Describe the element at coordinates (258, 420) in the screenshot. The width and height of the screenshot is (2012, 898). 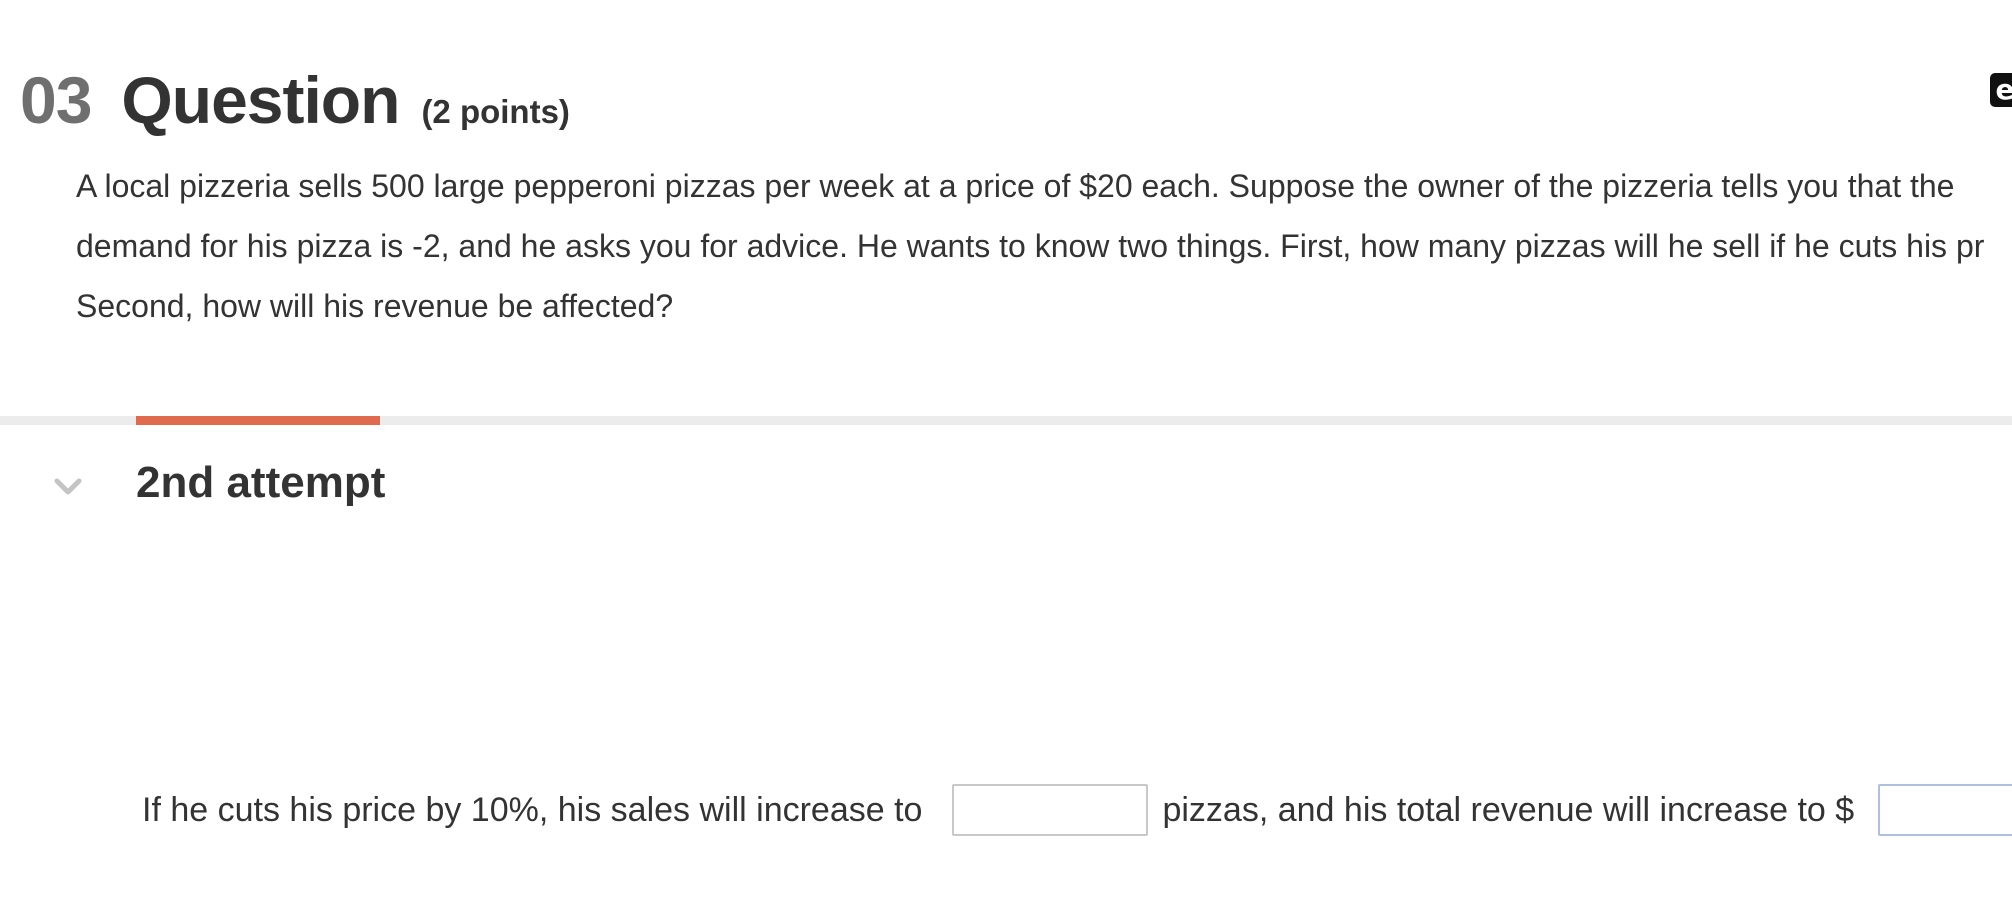
I see `attempt-divider-accent` at that location.